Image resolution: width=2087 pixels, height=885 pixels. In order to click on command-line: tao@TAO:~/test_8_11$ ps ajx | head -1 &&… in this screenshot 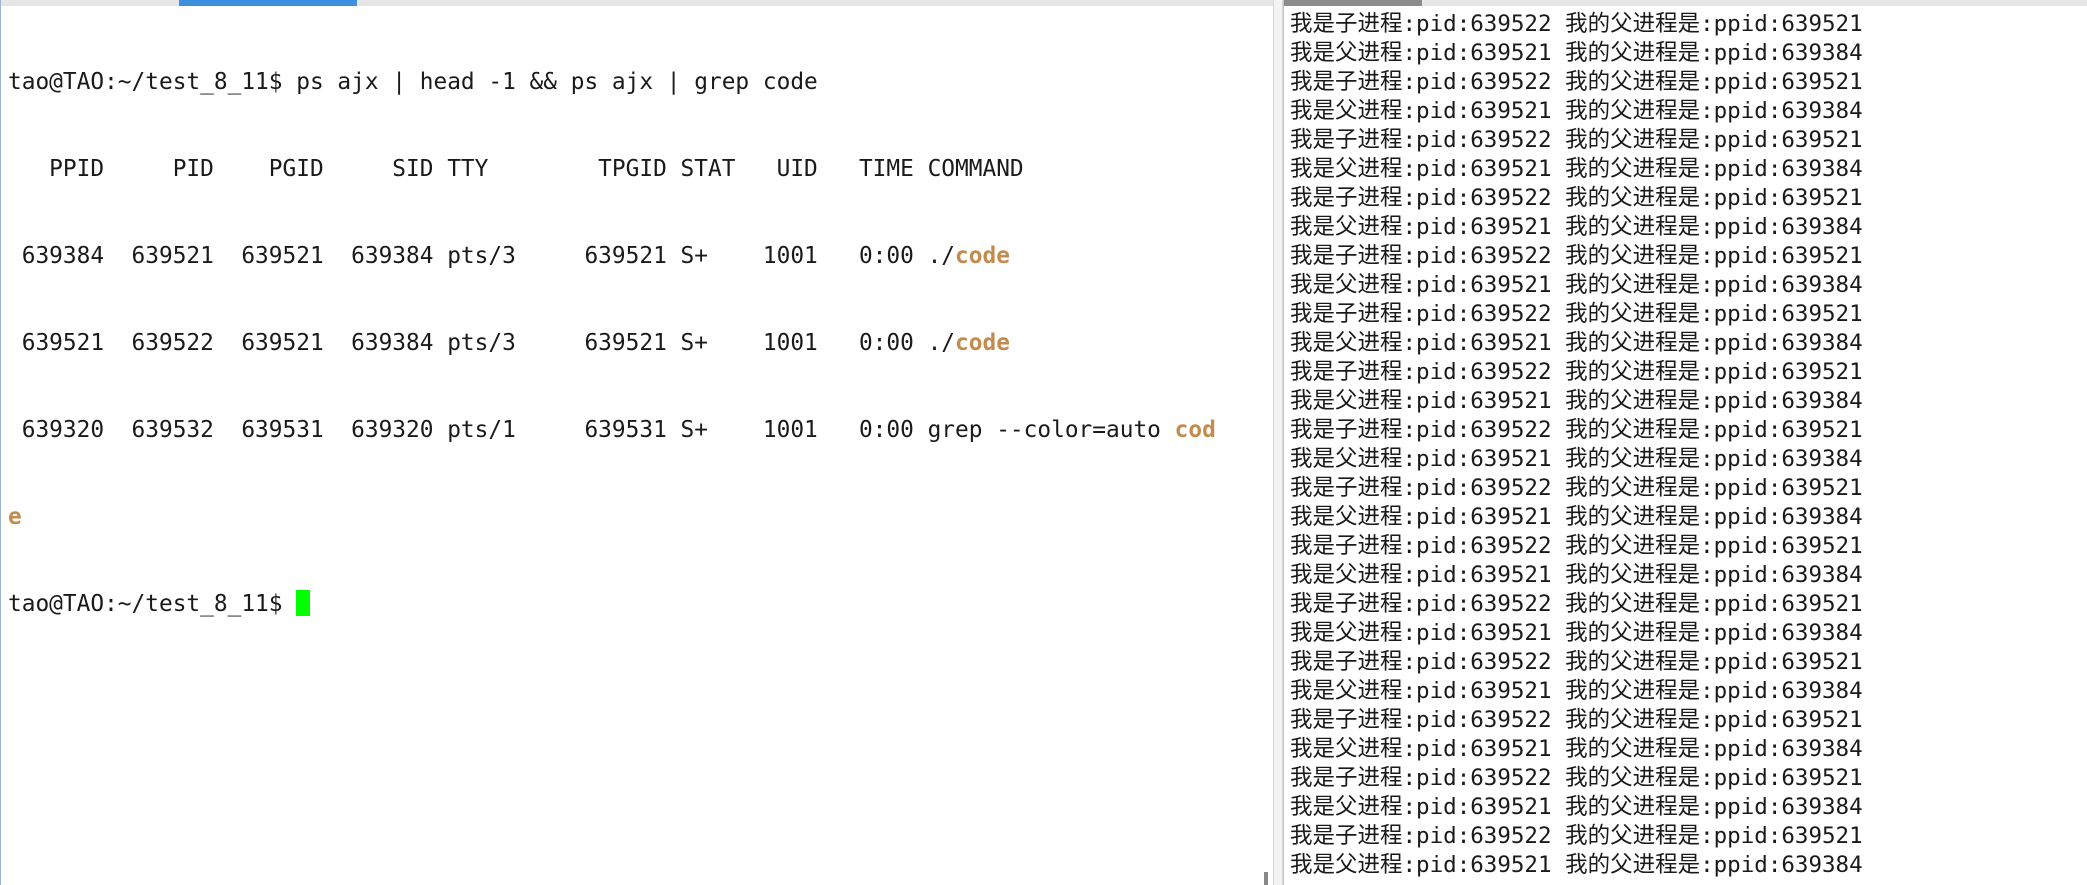, I will do `click(612, 82)`.